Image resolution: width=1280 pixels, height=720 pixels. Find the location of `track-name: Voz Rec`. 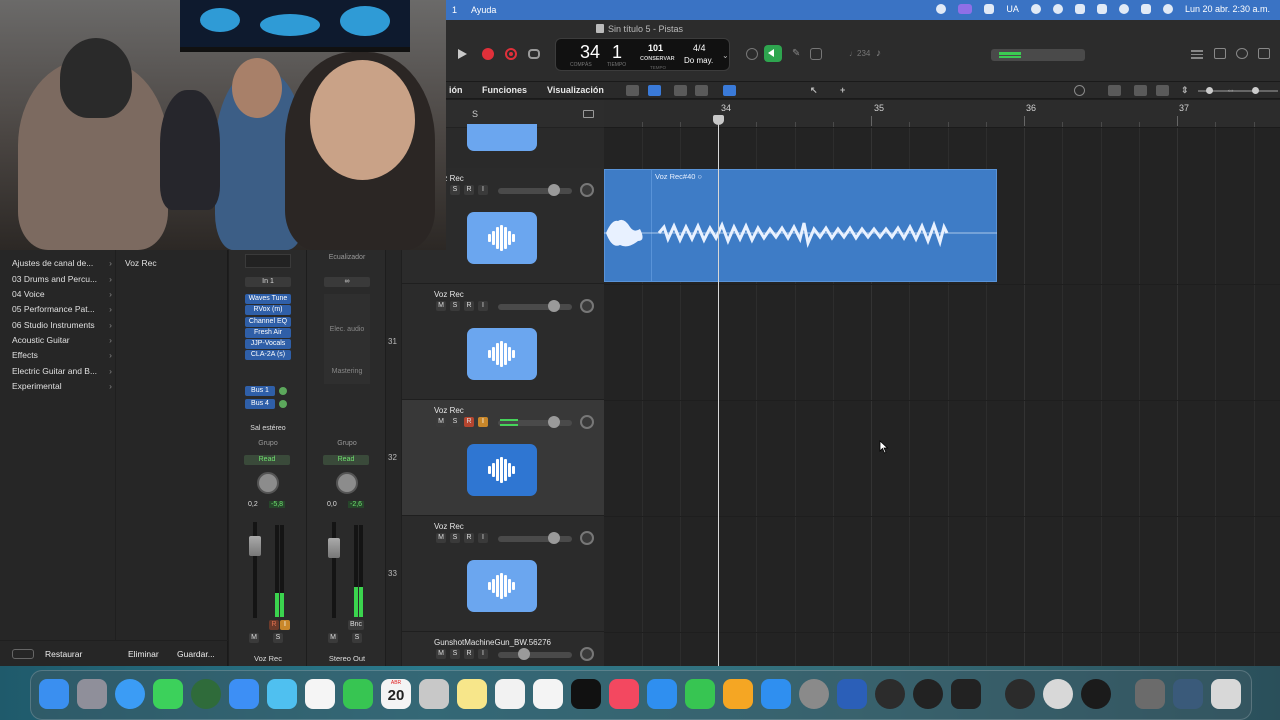

track-name: Voz Rec is located at coordinates (449, 410).